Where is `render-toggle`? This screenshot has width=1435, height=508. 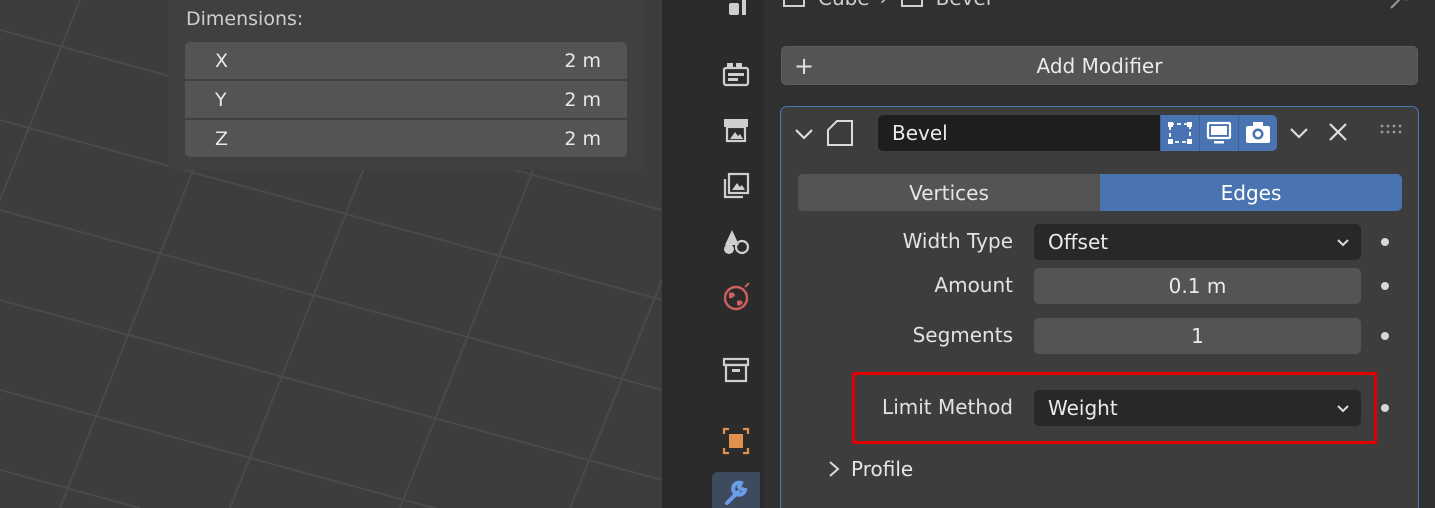 render-toggle is located at coordinates (1257, 133).